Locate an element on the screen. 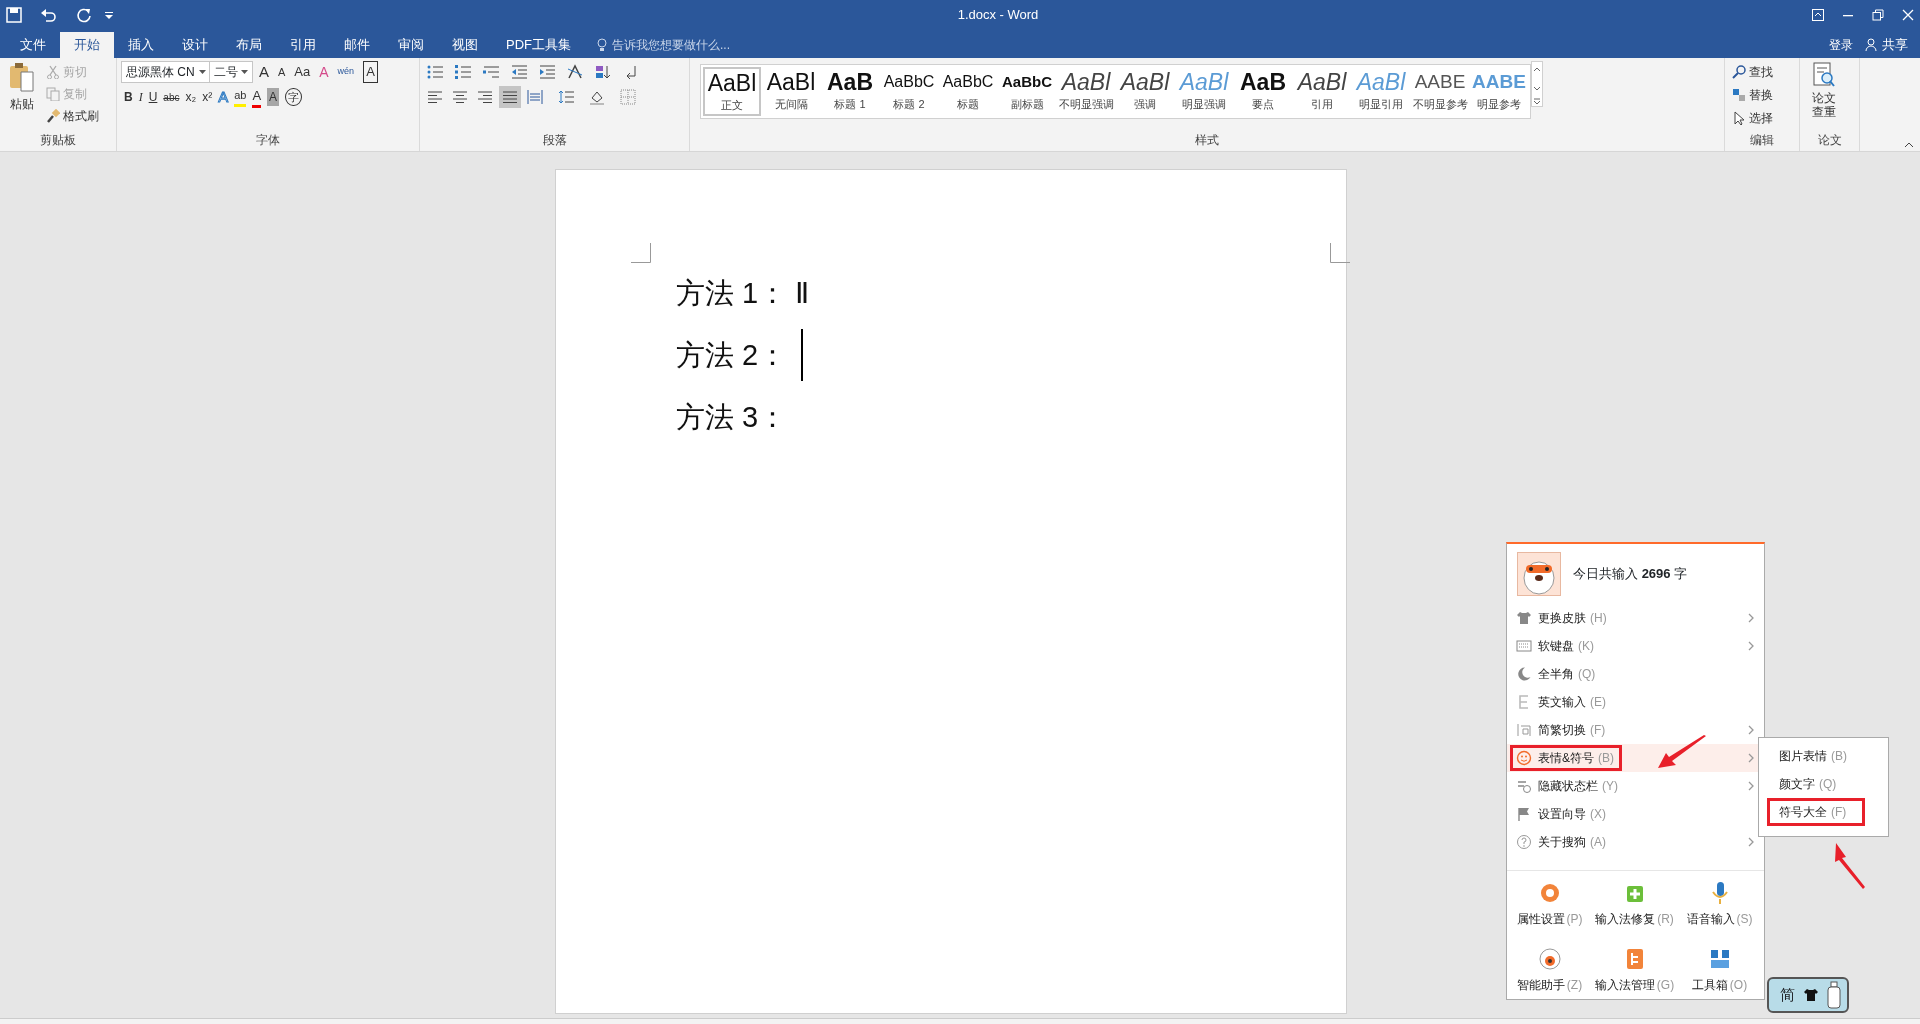  annotation-arrow is located at coordinates (1850, 866).